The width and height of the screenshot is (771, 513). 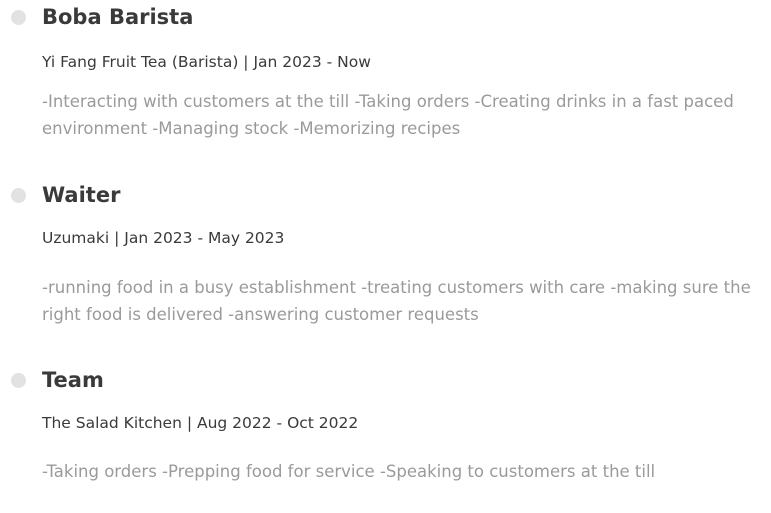 What do you see at coordinates (73, 380) in the screenshot?
I see `job-title: Team` at bounding box center [73, 380].